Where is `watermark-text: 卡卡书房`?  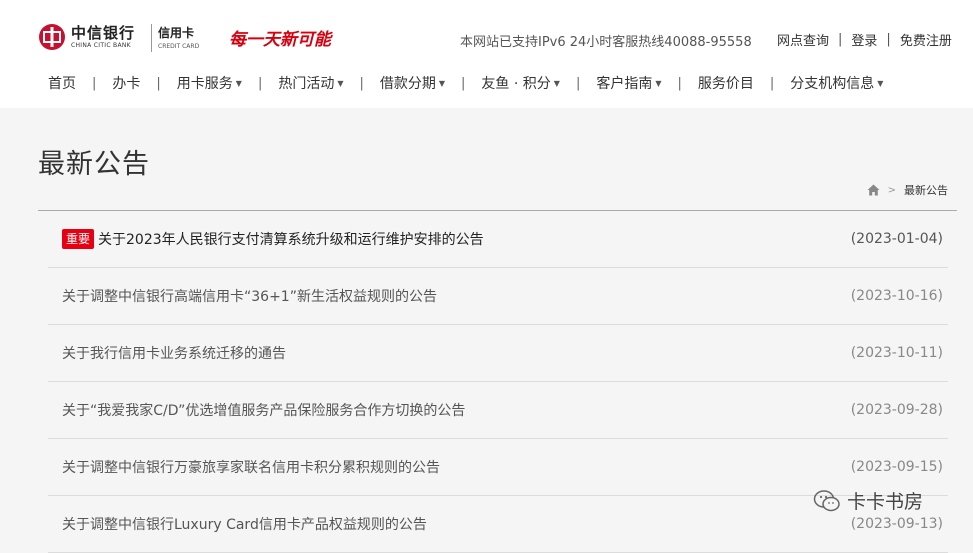
watermark-text: 卡卡书房 is located at coordinates (885, 502).